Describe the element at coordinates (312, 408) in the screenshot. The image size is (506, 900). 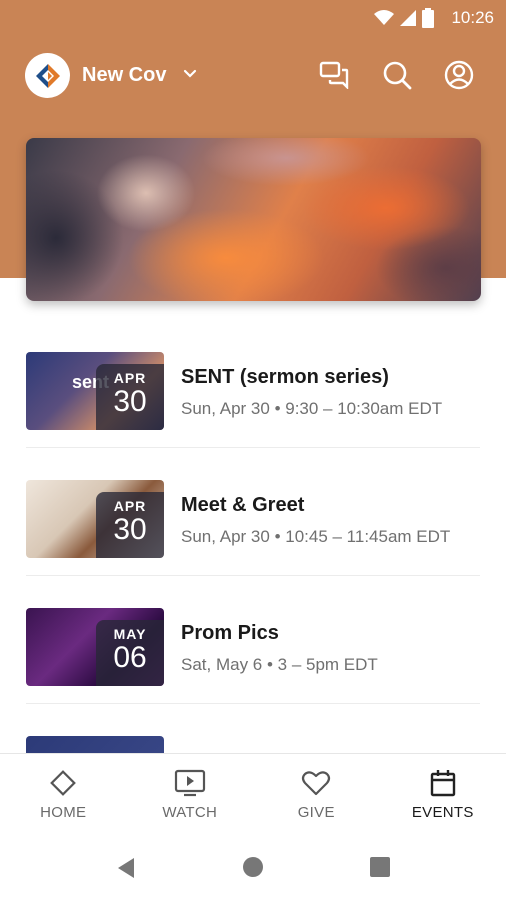
I see `event-meta: Sun, Apr 30 • 9:30 – 10:30am EDT` at that location.